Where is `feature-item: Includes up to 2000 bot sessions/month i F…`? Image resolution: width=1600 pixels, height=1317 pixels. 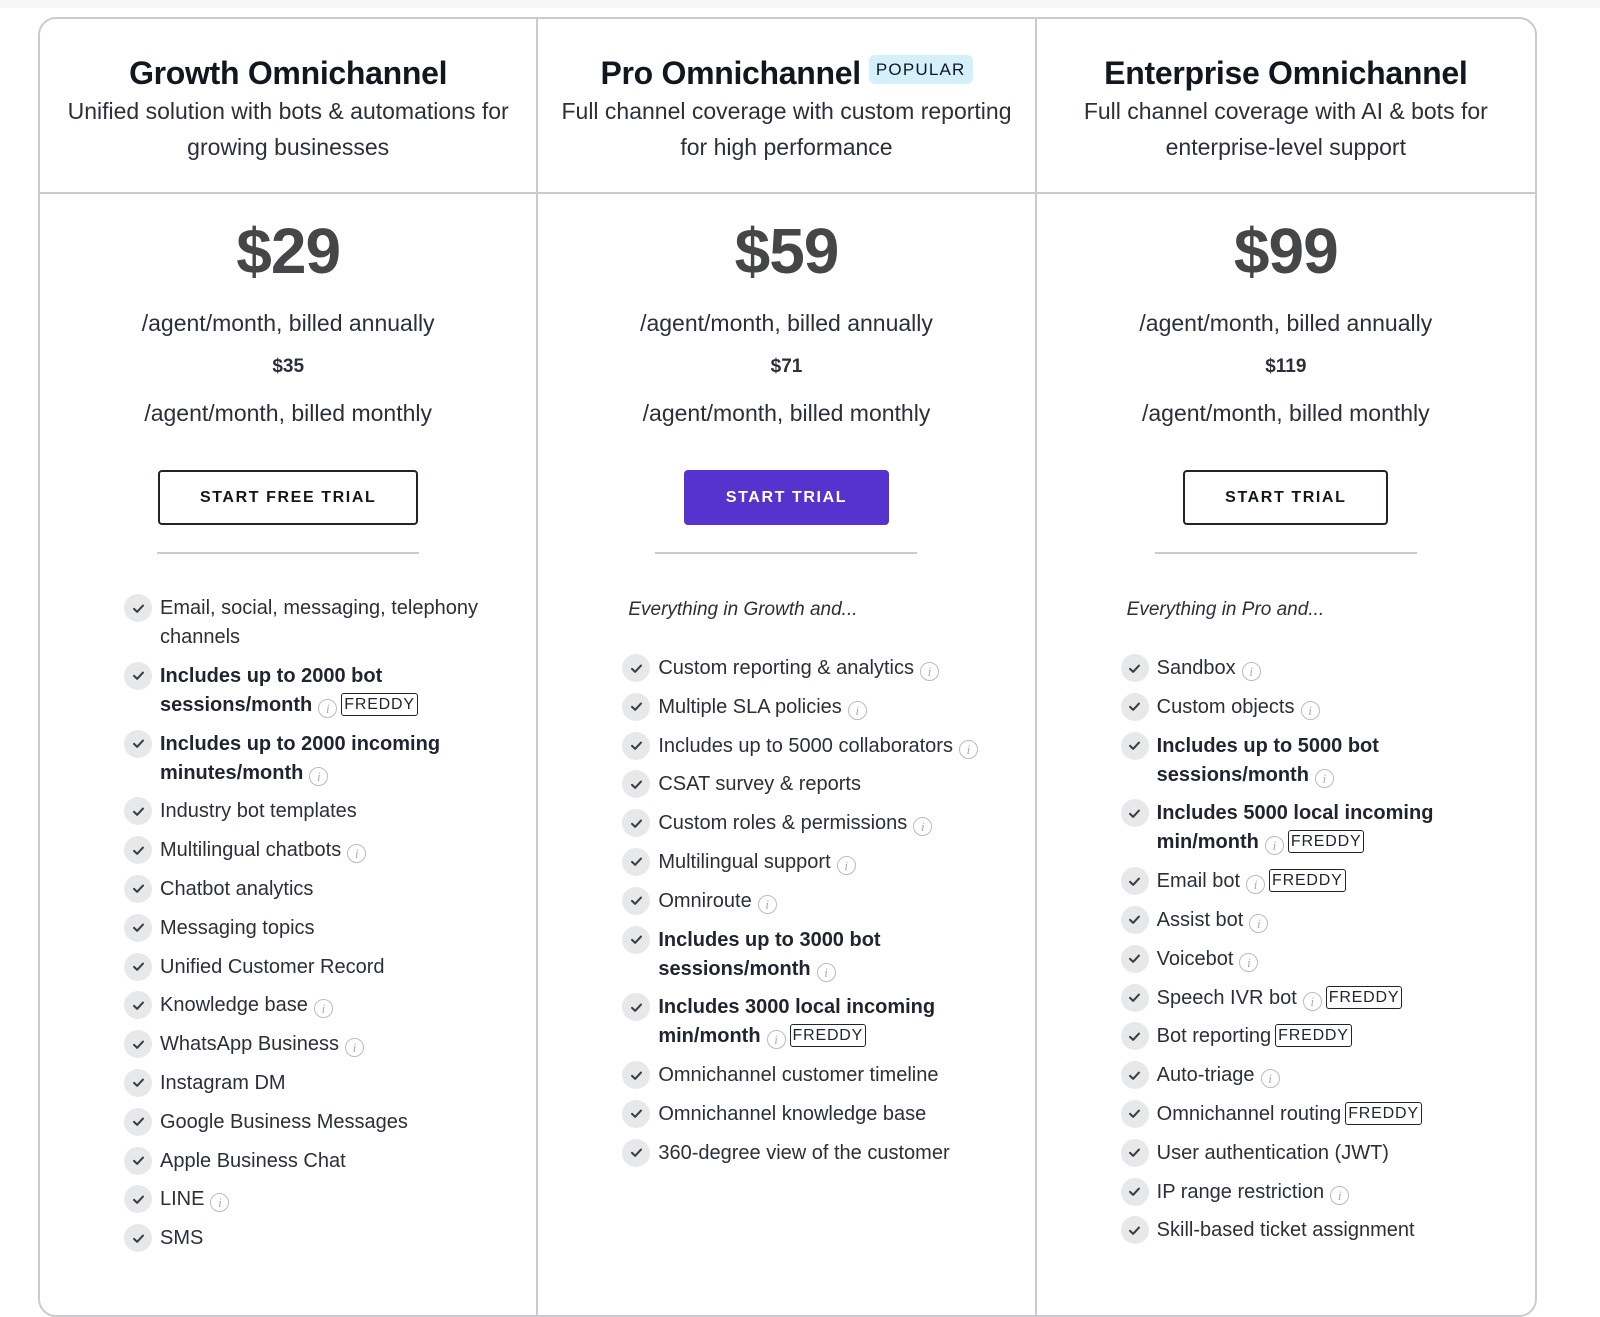 feature-item: Includes up to 2000 bot sessions/month i F… is located at coordinates (315, 690).